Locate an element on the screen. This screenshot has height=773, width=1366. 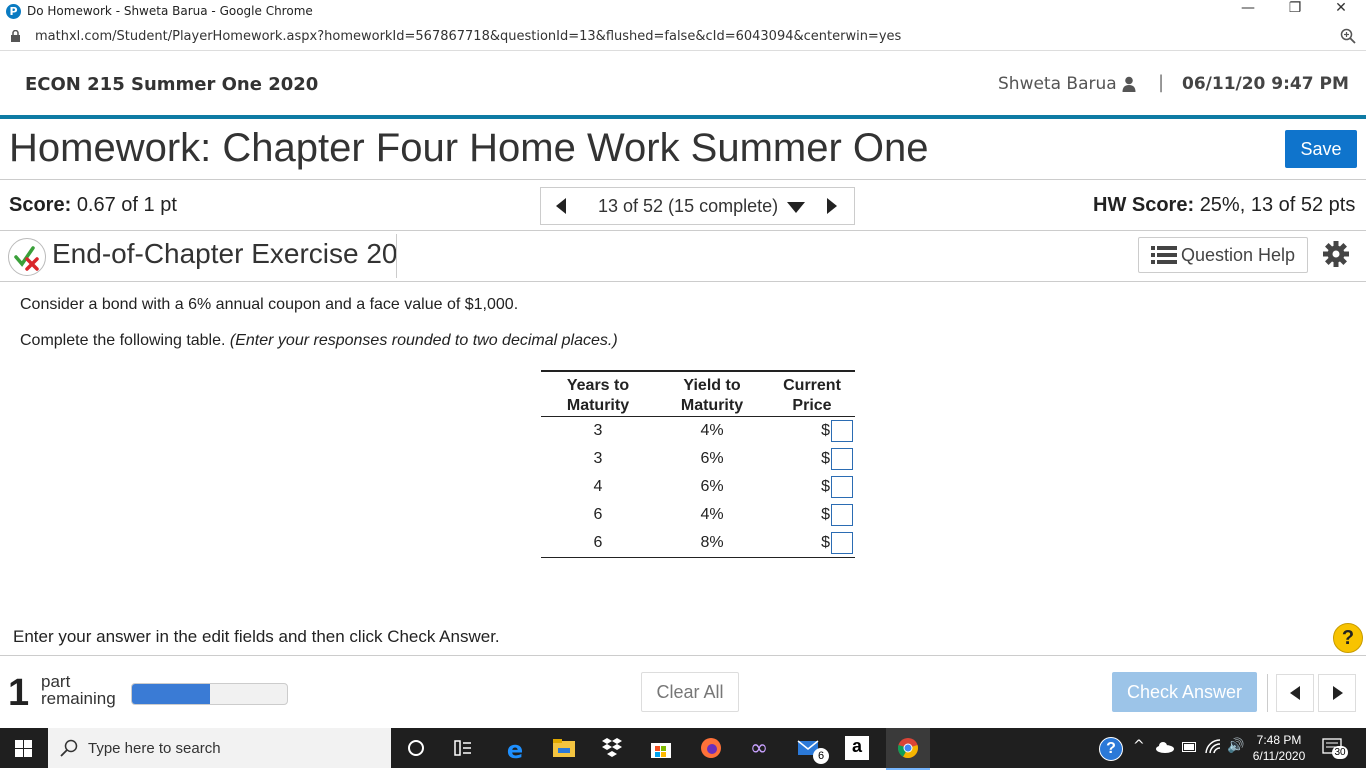
wifi-icon is located at coordinates (1213, 747).